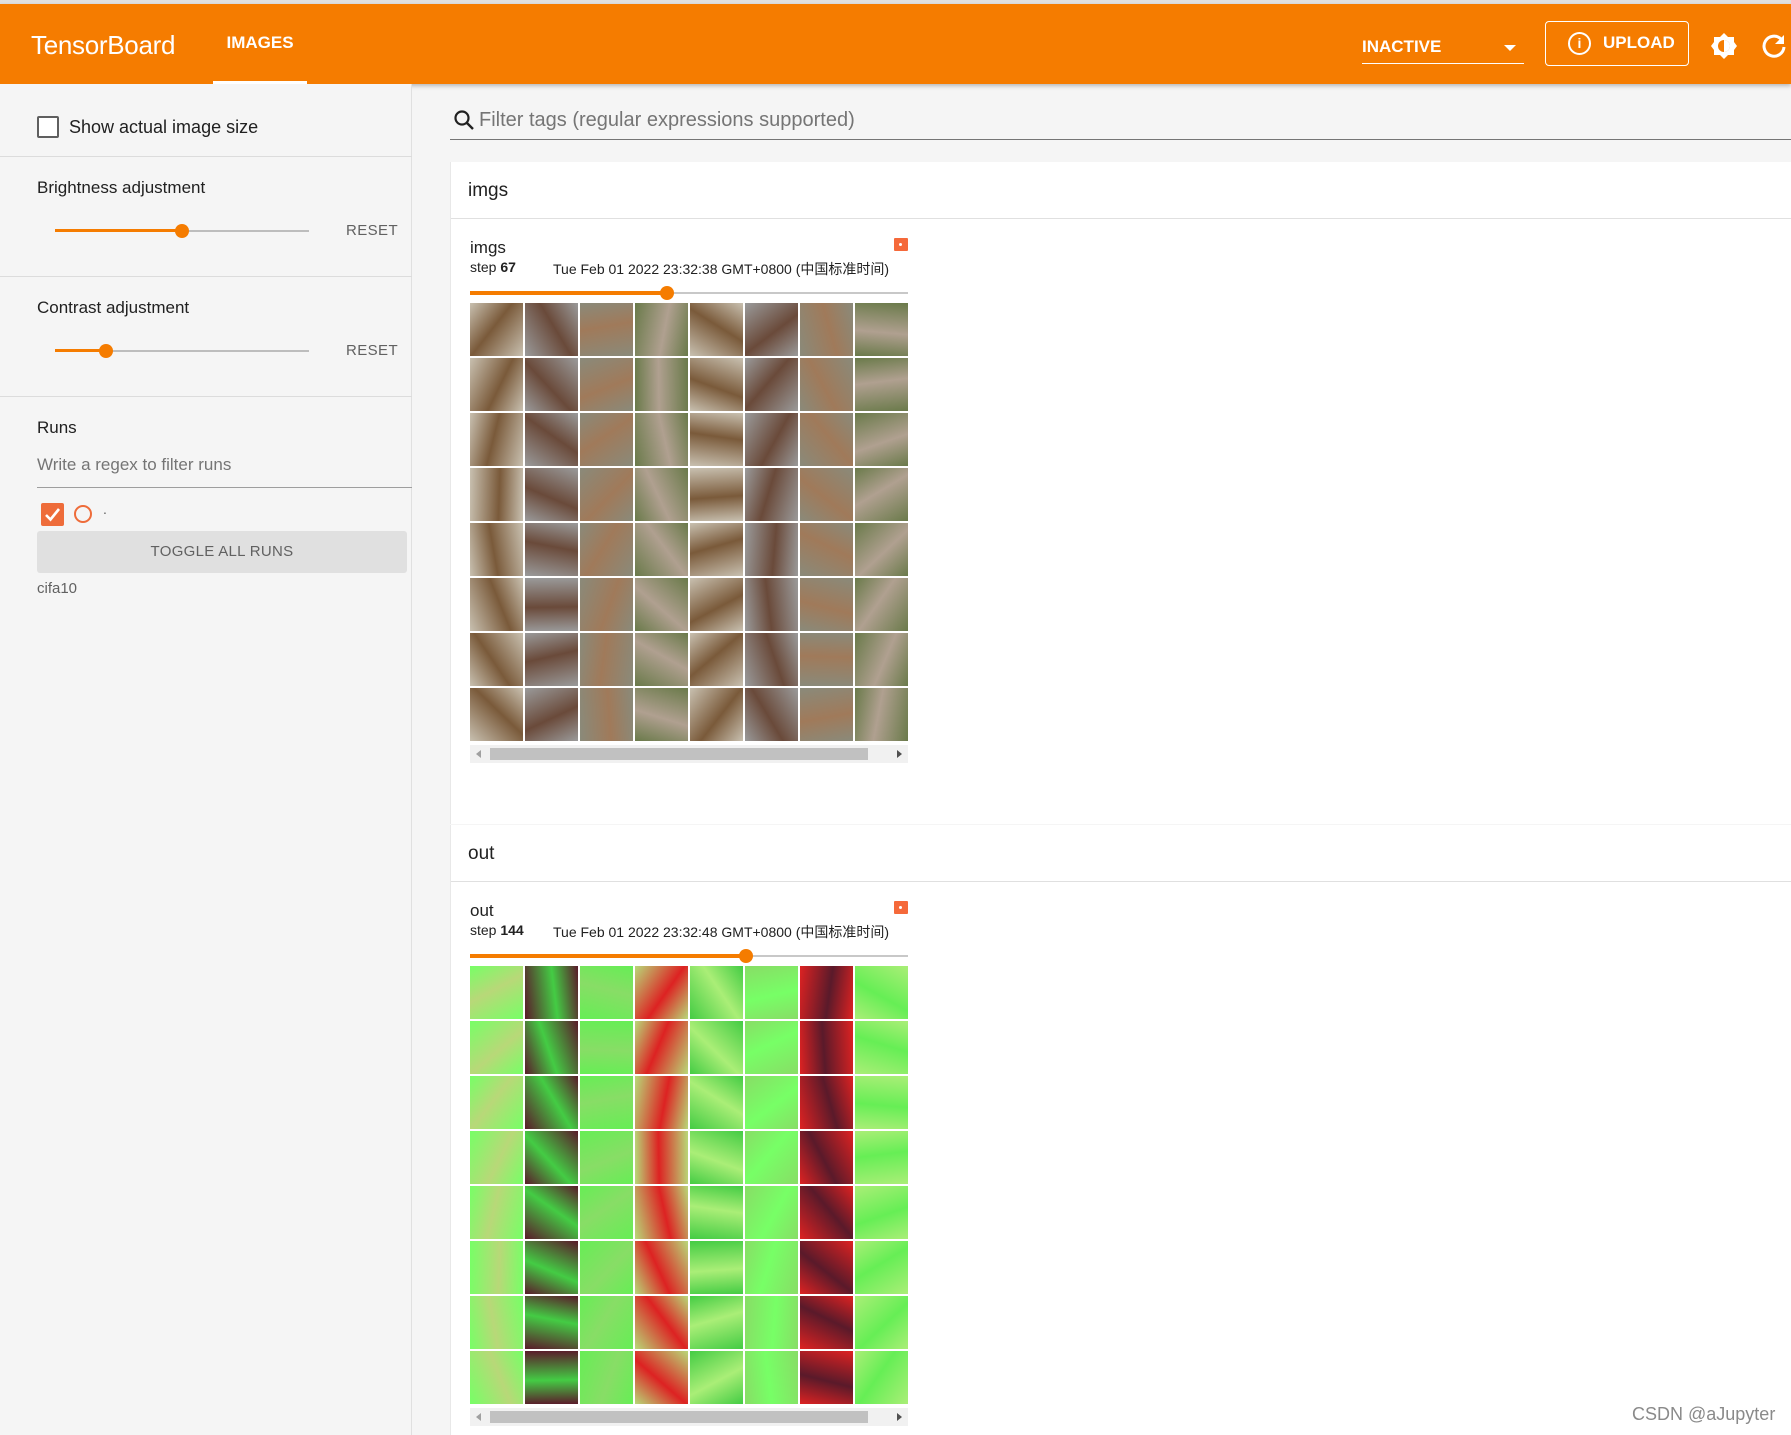 The image size is (1791, 1435). I want to click on upload-button: i UPLOAD, so click(1617, 43).